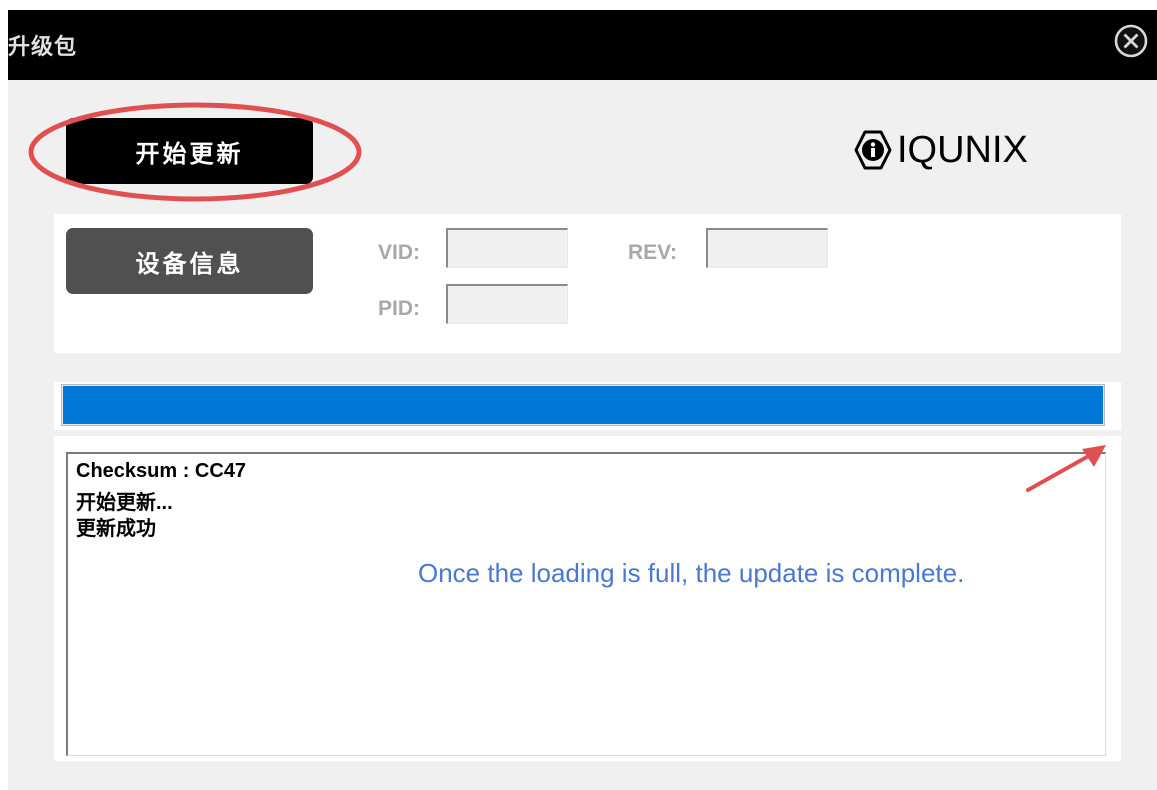  I want to click on progress-fill, so click(583, 405).